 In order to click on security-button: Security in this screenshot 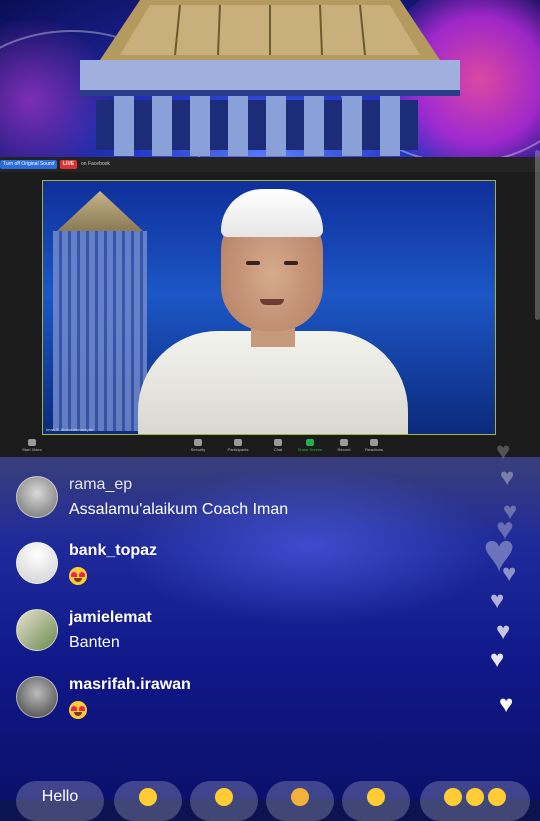, I will do `click(198, 445)`.